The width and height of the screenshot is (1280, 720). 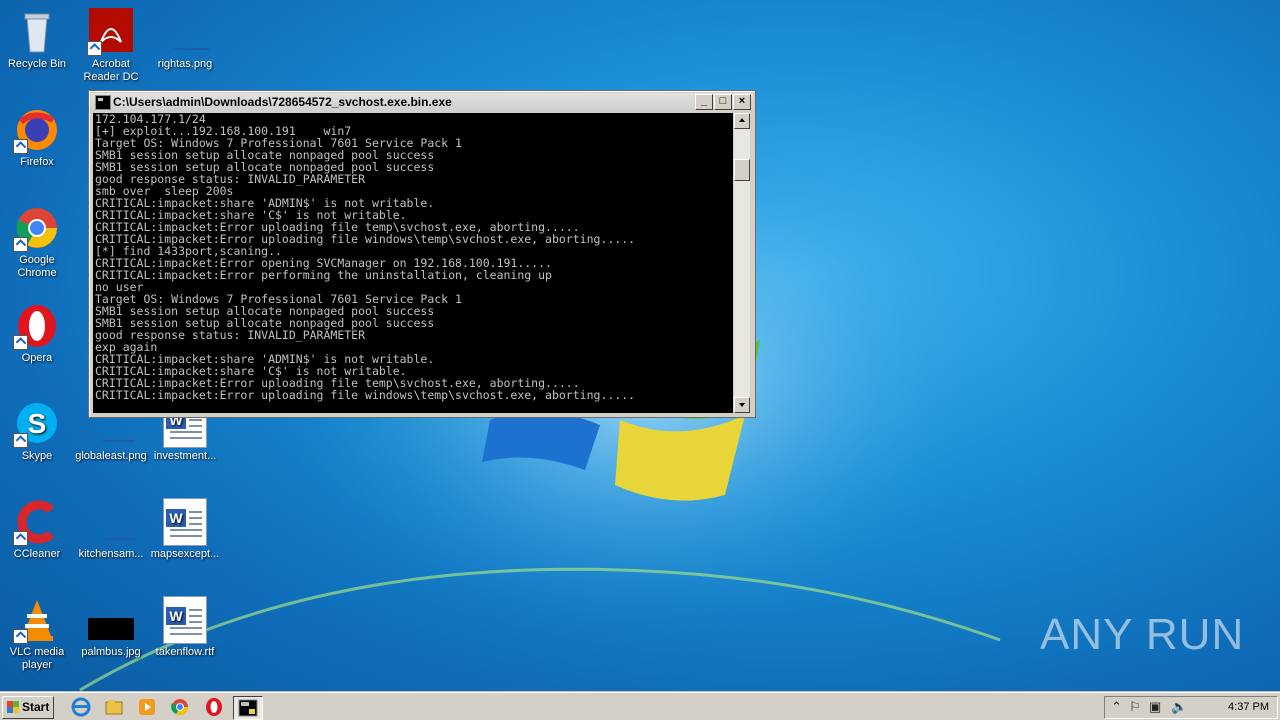 What do you see at coordinates (36, 707) in the screenshot?
I see `start-label: Start` at bounding box center [36, 707].